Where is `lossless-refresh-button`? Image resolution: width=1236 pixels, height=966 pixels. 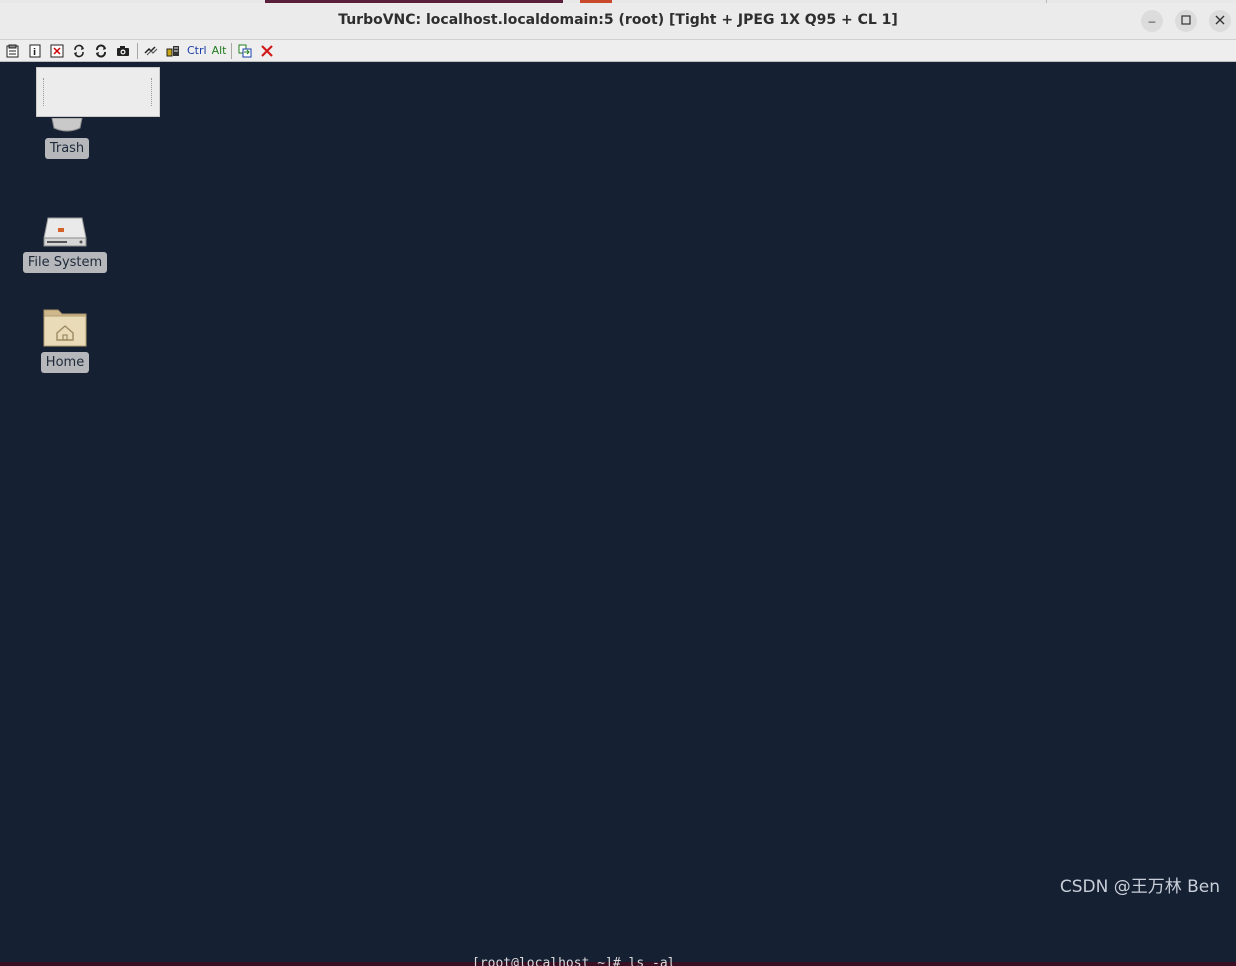 lossless-refresh-button is located at coordinates (151, 51).